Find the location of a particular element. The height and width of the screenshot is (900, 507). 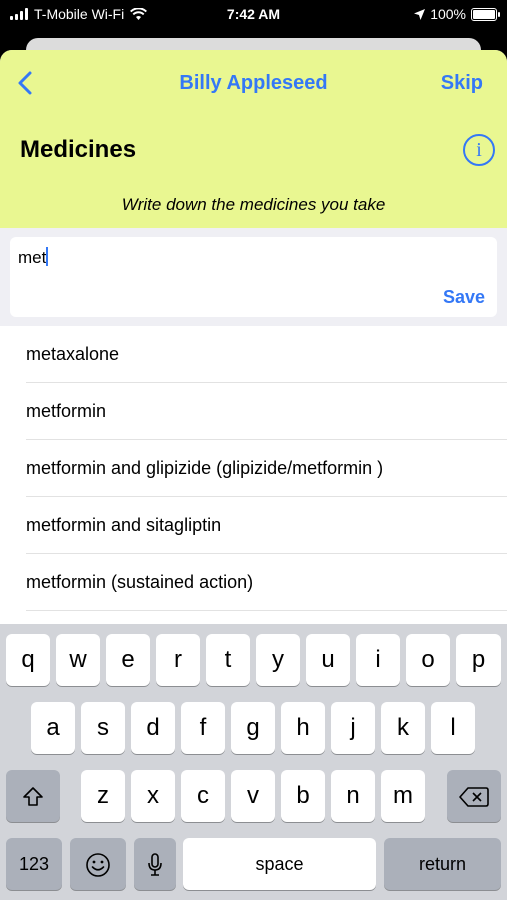

key-v: v is located at coordinates (253, 796).